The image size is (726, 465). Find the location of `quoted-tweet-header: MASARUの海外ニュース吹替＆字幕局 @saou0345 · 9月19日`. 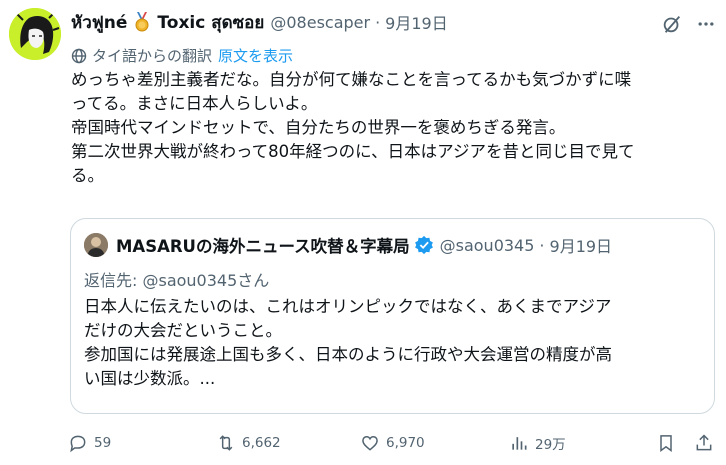

quoted-tweet-header: MASARUの海外ニュース吹替＆字幕局 @saou0345 · 9月19日 is located at coordinates (348, 245).